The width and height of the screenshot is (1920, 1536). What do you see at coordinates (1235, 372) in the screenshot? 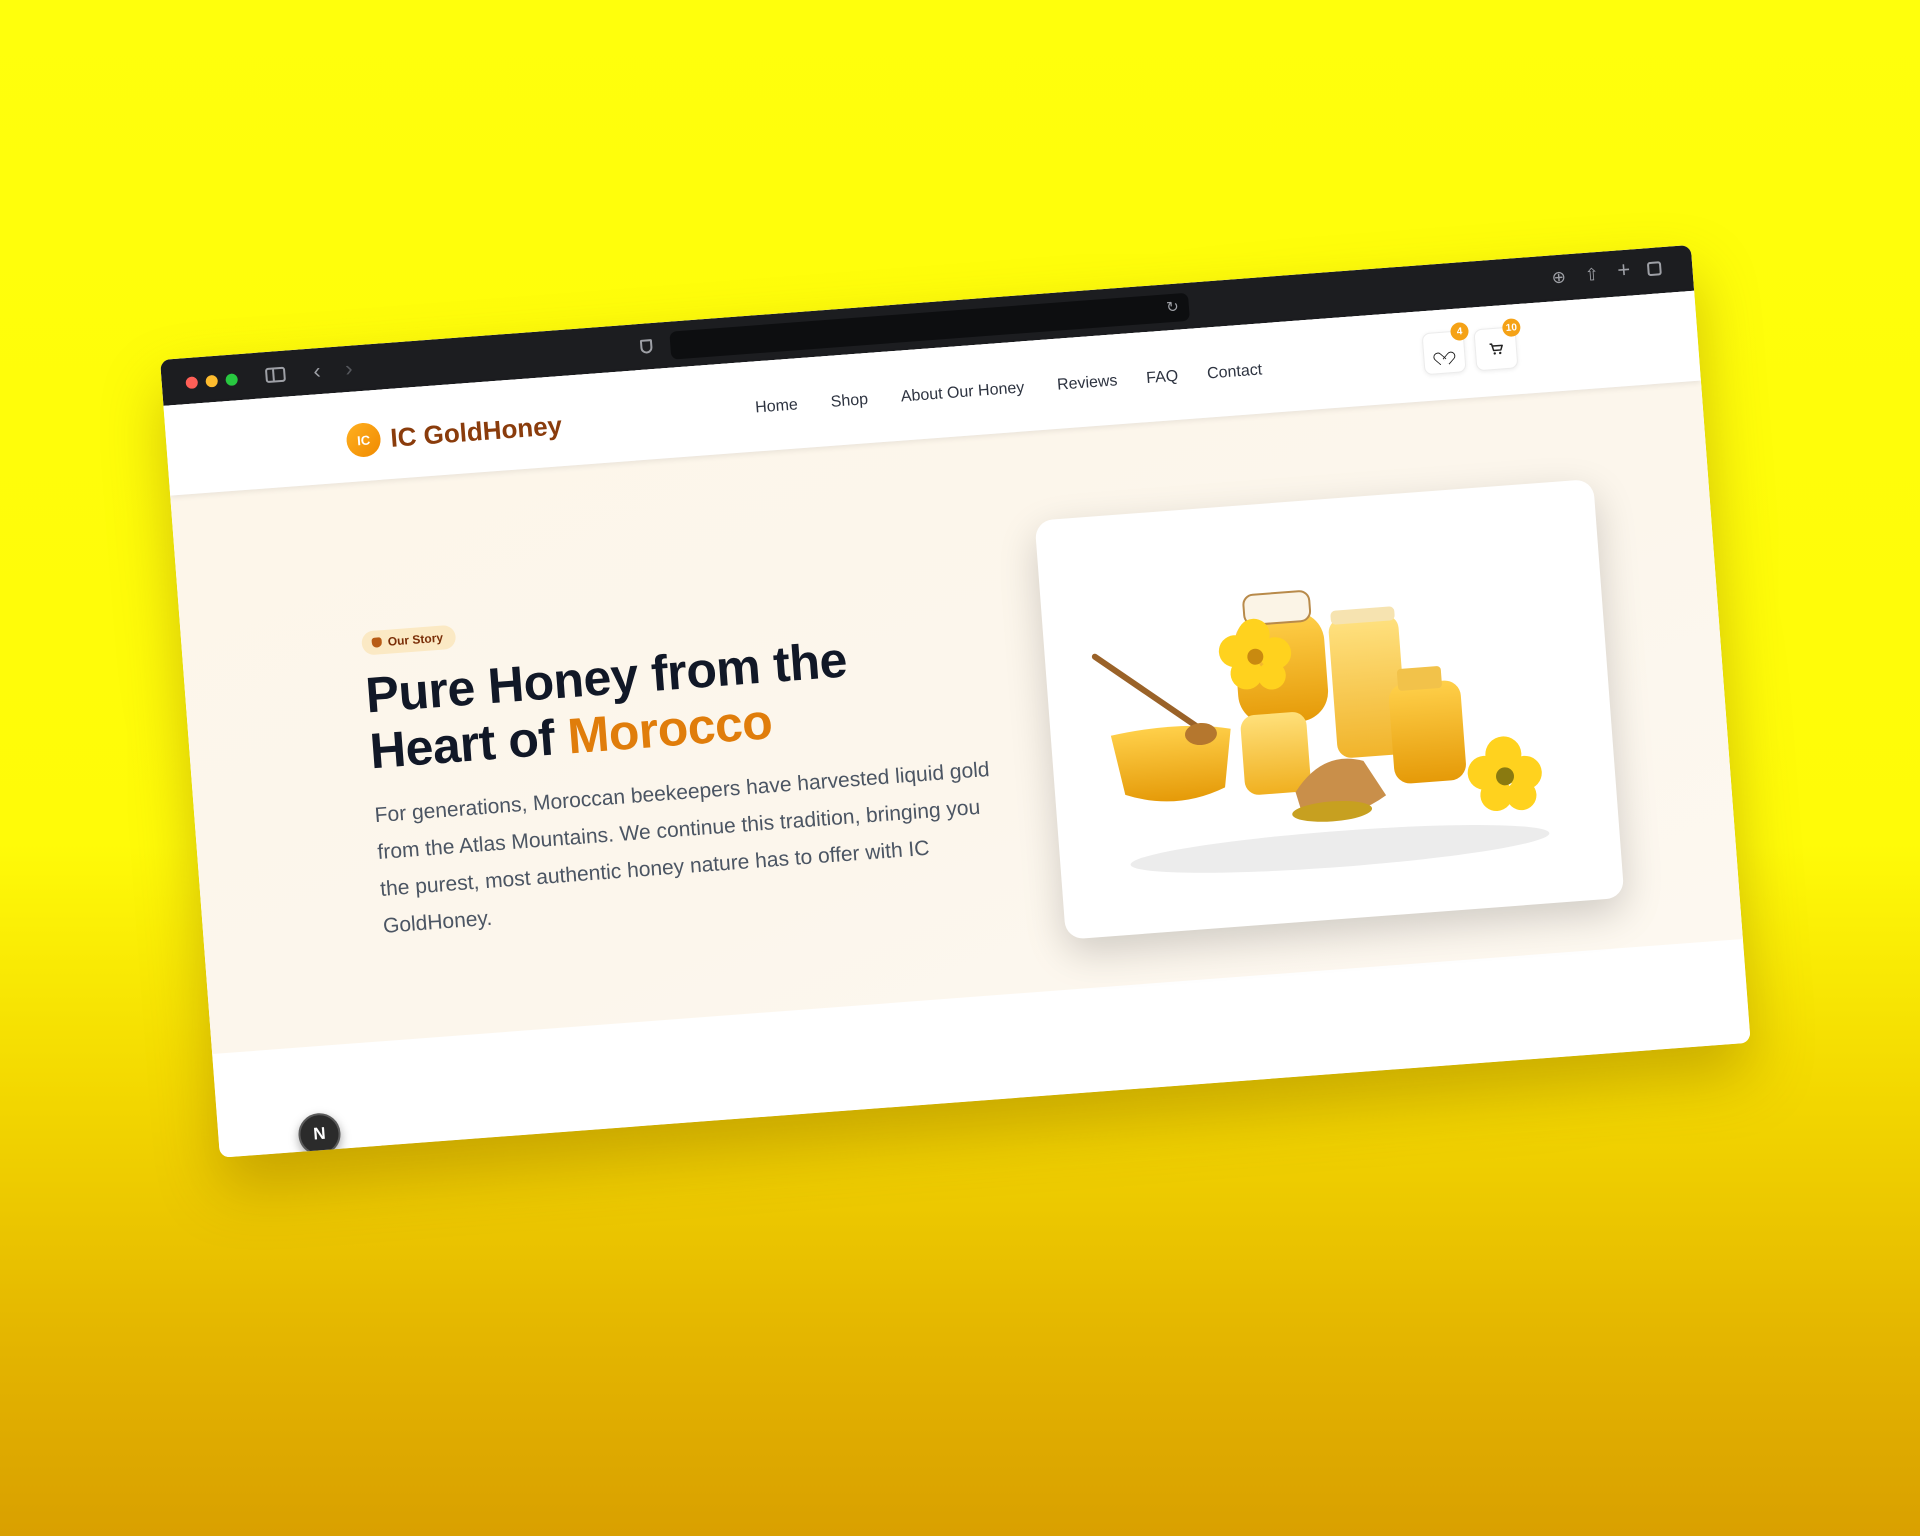
I see `nav-contact: Contact` at bounding box center [1235, 372].